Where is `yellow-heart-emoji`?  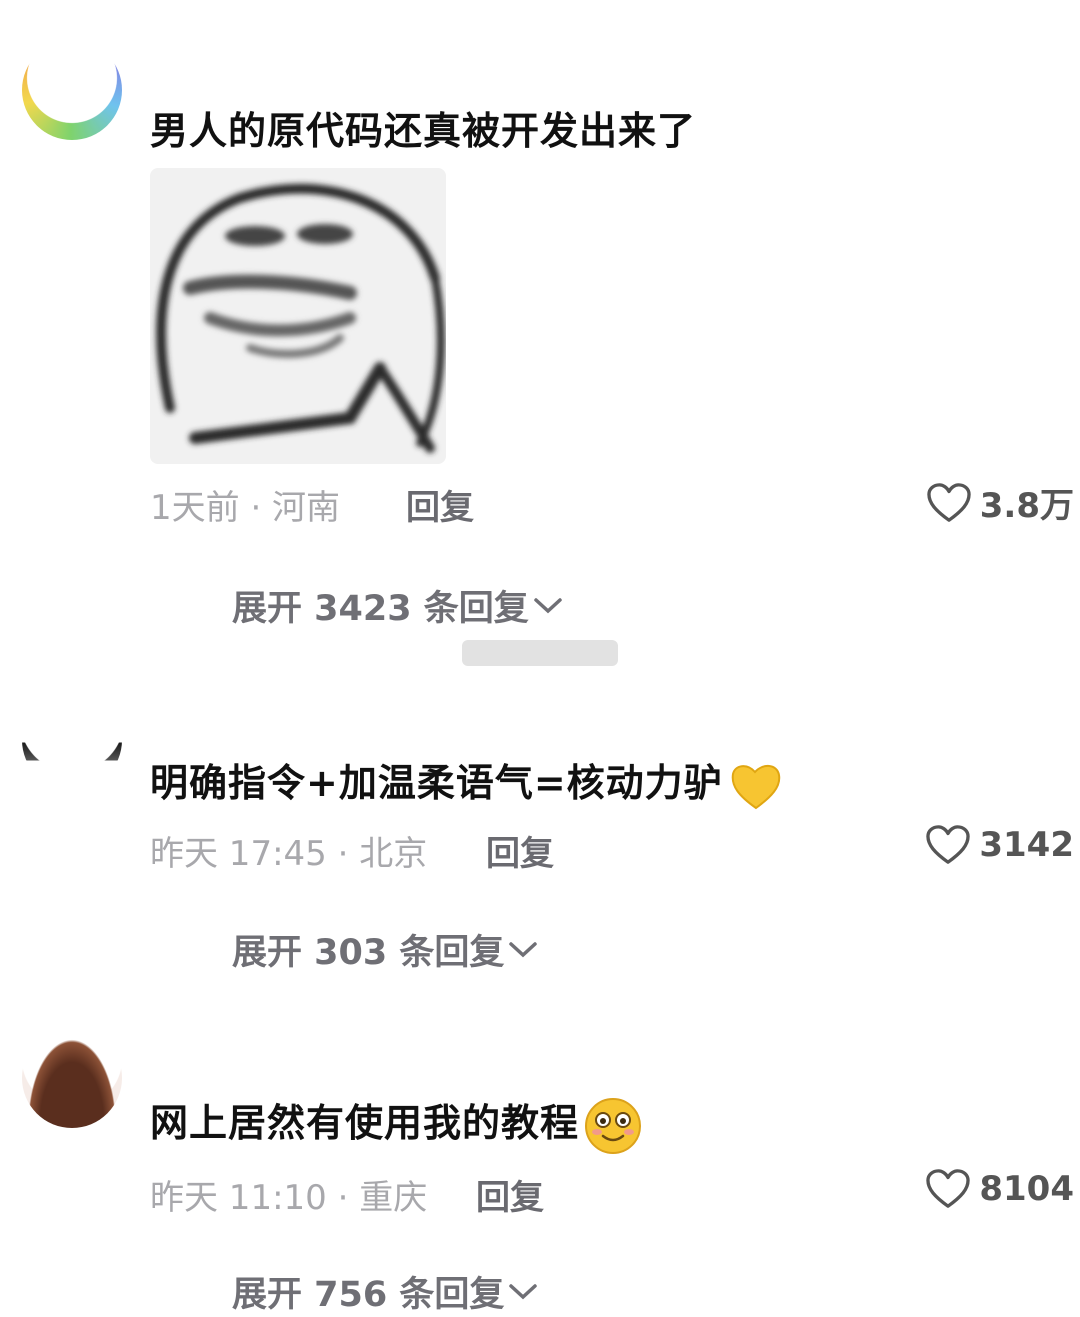
yellow-heart-emoji is located at coordinates (755, 786).